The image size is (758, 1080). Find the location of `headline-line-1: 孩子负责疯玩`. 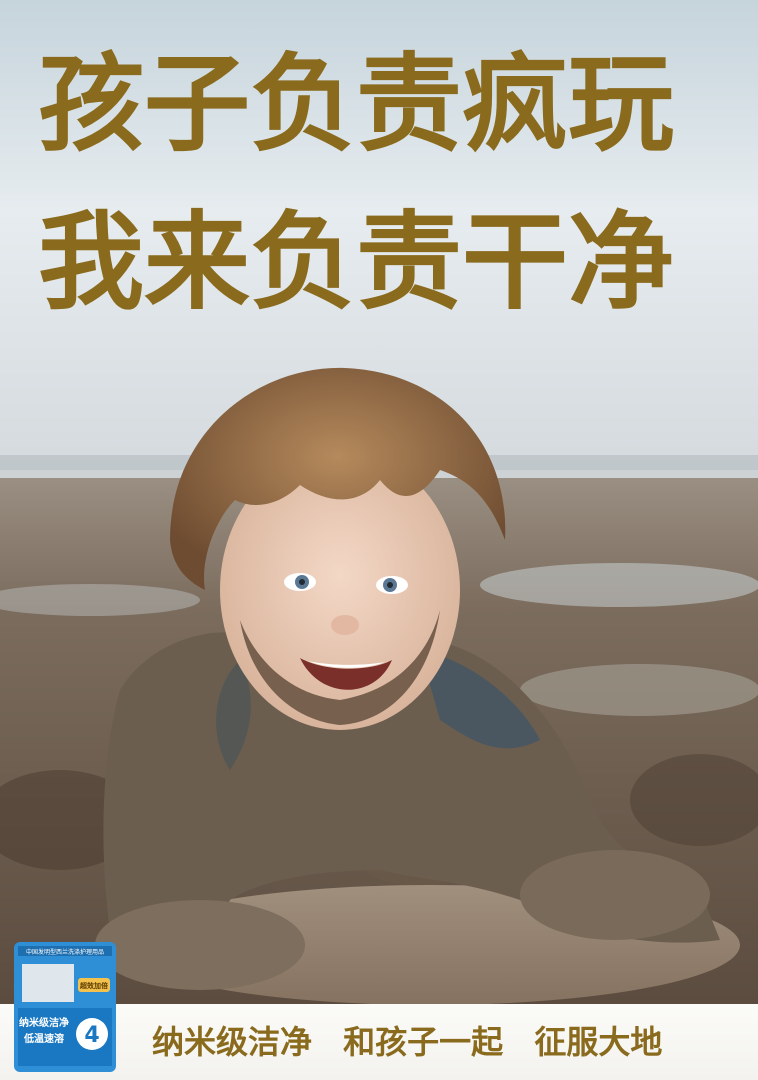

headline-line-1: 孩子负责疯玩 is located at coordinates (356, 104).